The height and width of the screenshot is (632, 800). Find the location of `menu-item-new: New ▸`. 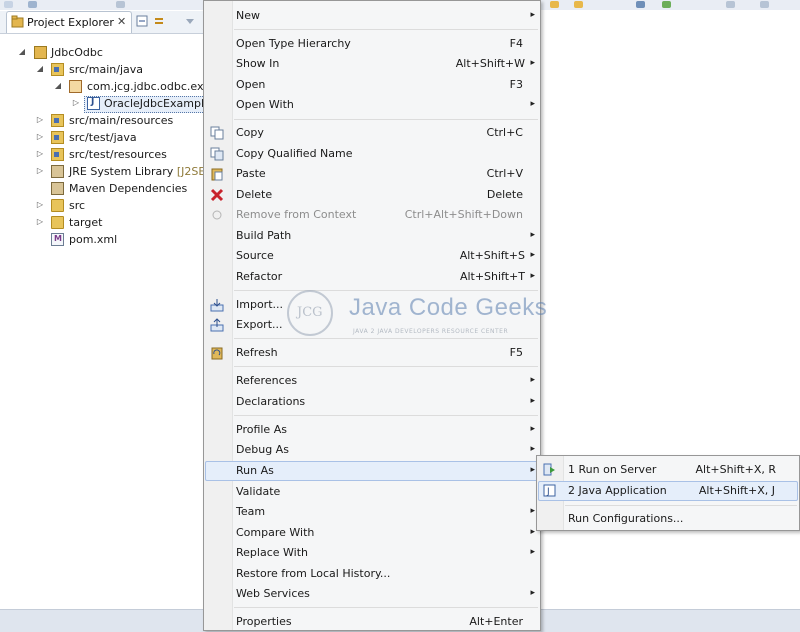

menu-item-new: New ▸ is located at coordinates (372, 16).